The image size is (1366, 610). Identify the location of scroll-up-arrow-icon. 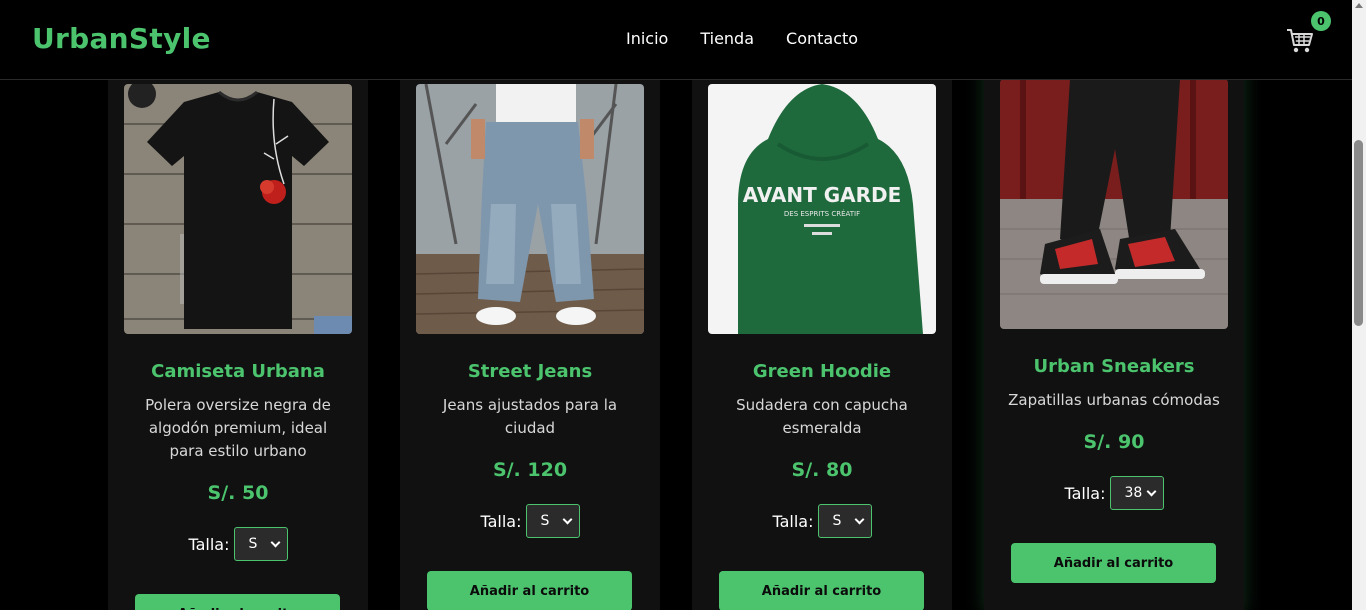
(1359, 5).